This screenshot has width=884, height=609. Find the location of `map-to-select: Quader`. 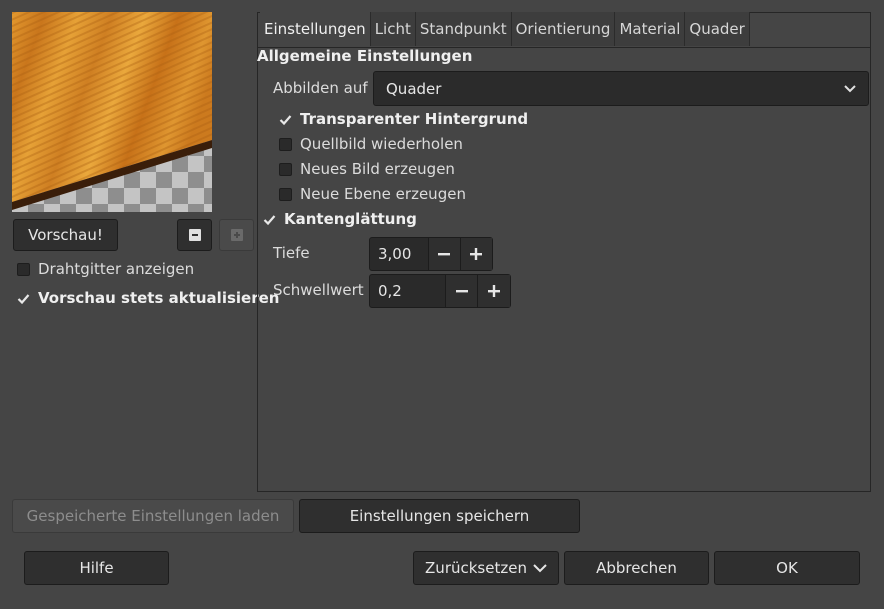

map-to-select: Quader is located at coordinates (621, 88).